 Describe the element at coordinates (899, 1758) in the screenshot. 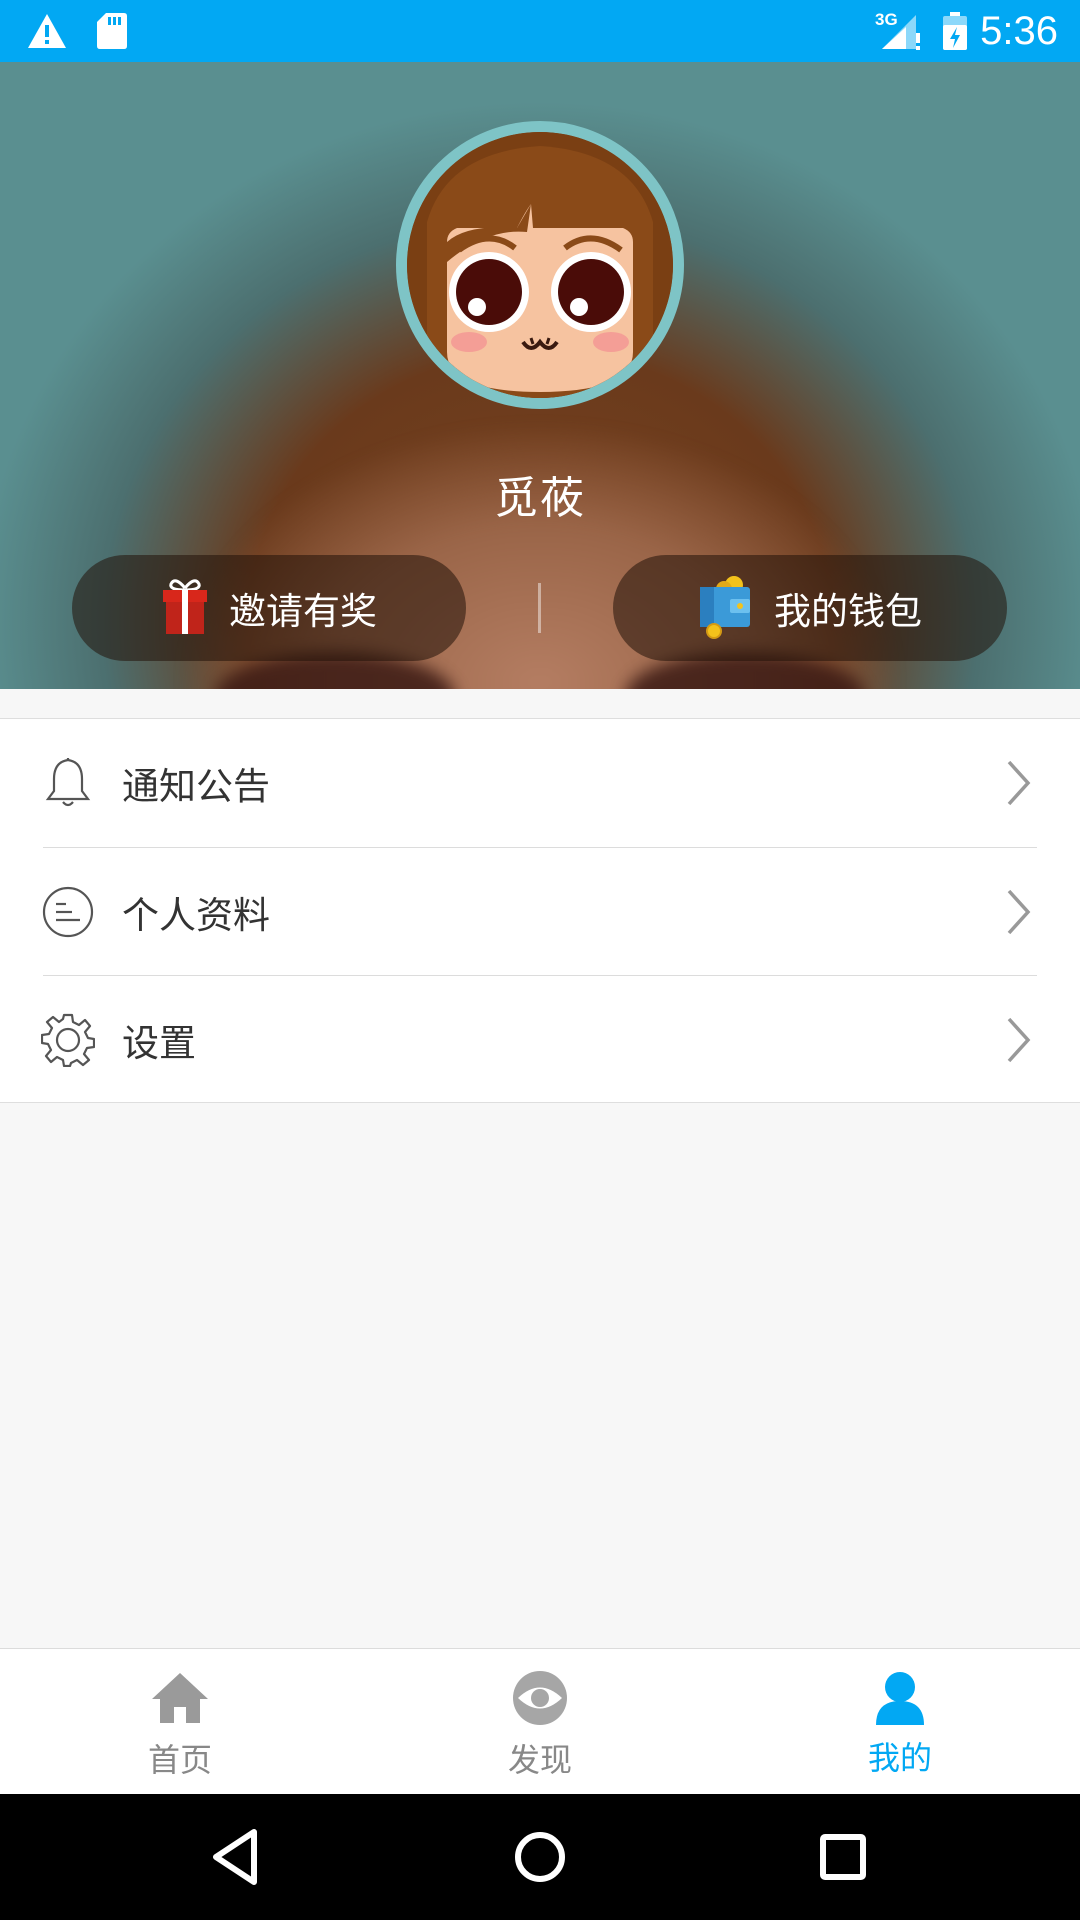

I see `tab-label: 我的` at that location.